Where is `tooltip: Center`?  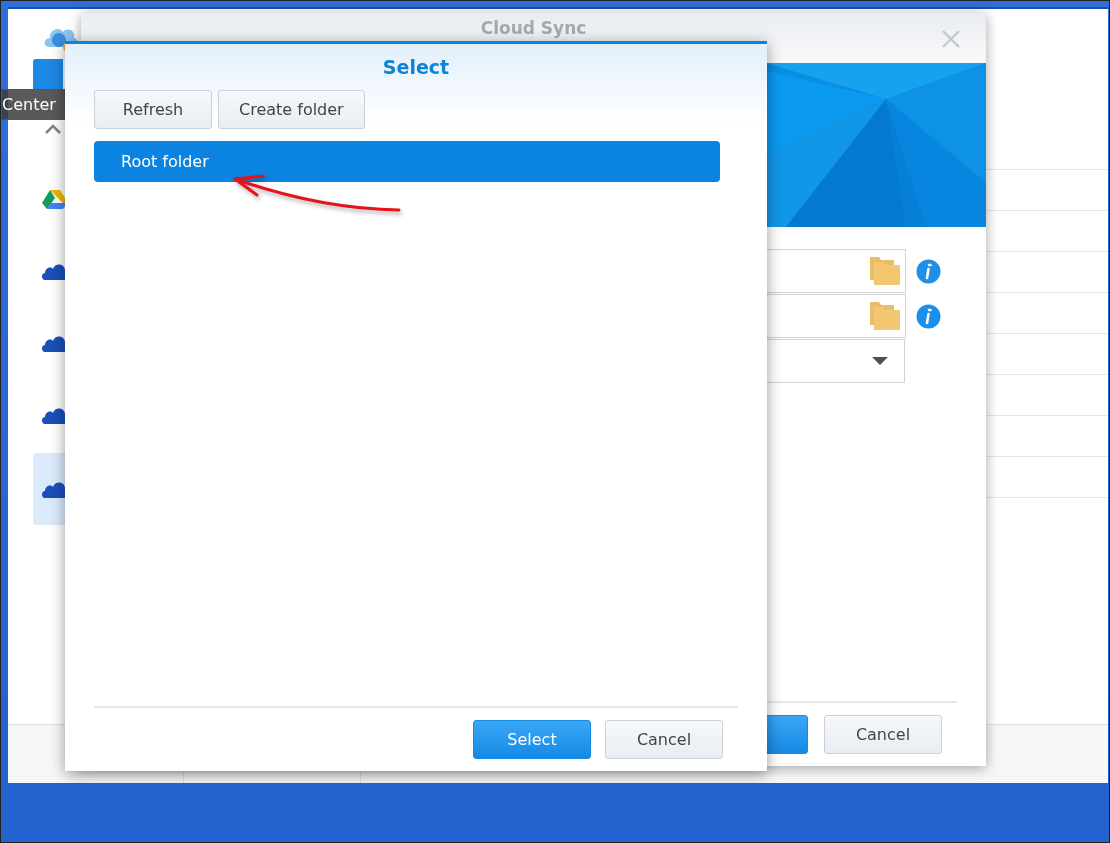 tooltip: Center is located at coordinates (33, 104).